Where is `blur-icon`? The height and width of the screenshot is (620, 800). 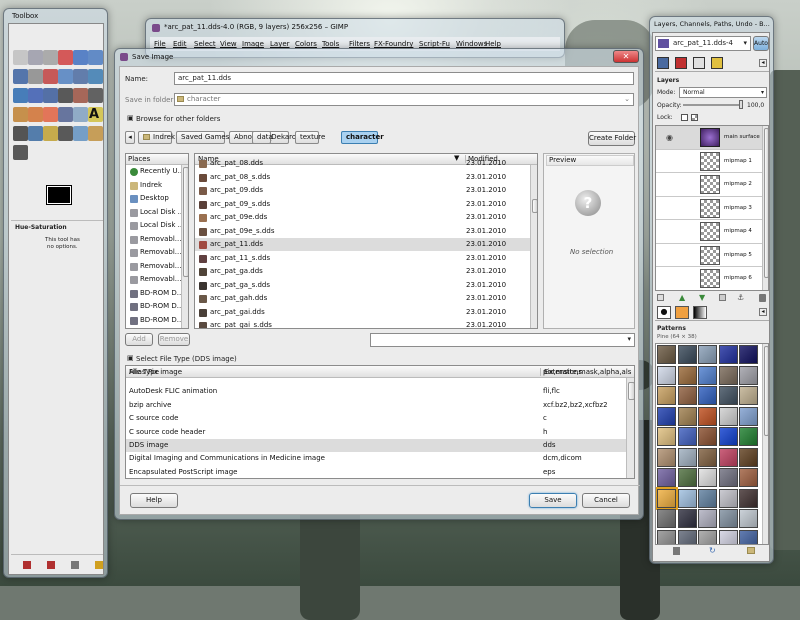
blur-icon is located at coordinates (20, 152).